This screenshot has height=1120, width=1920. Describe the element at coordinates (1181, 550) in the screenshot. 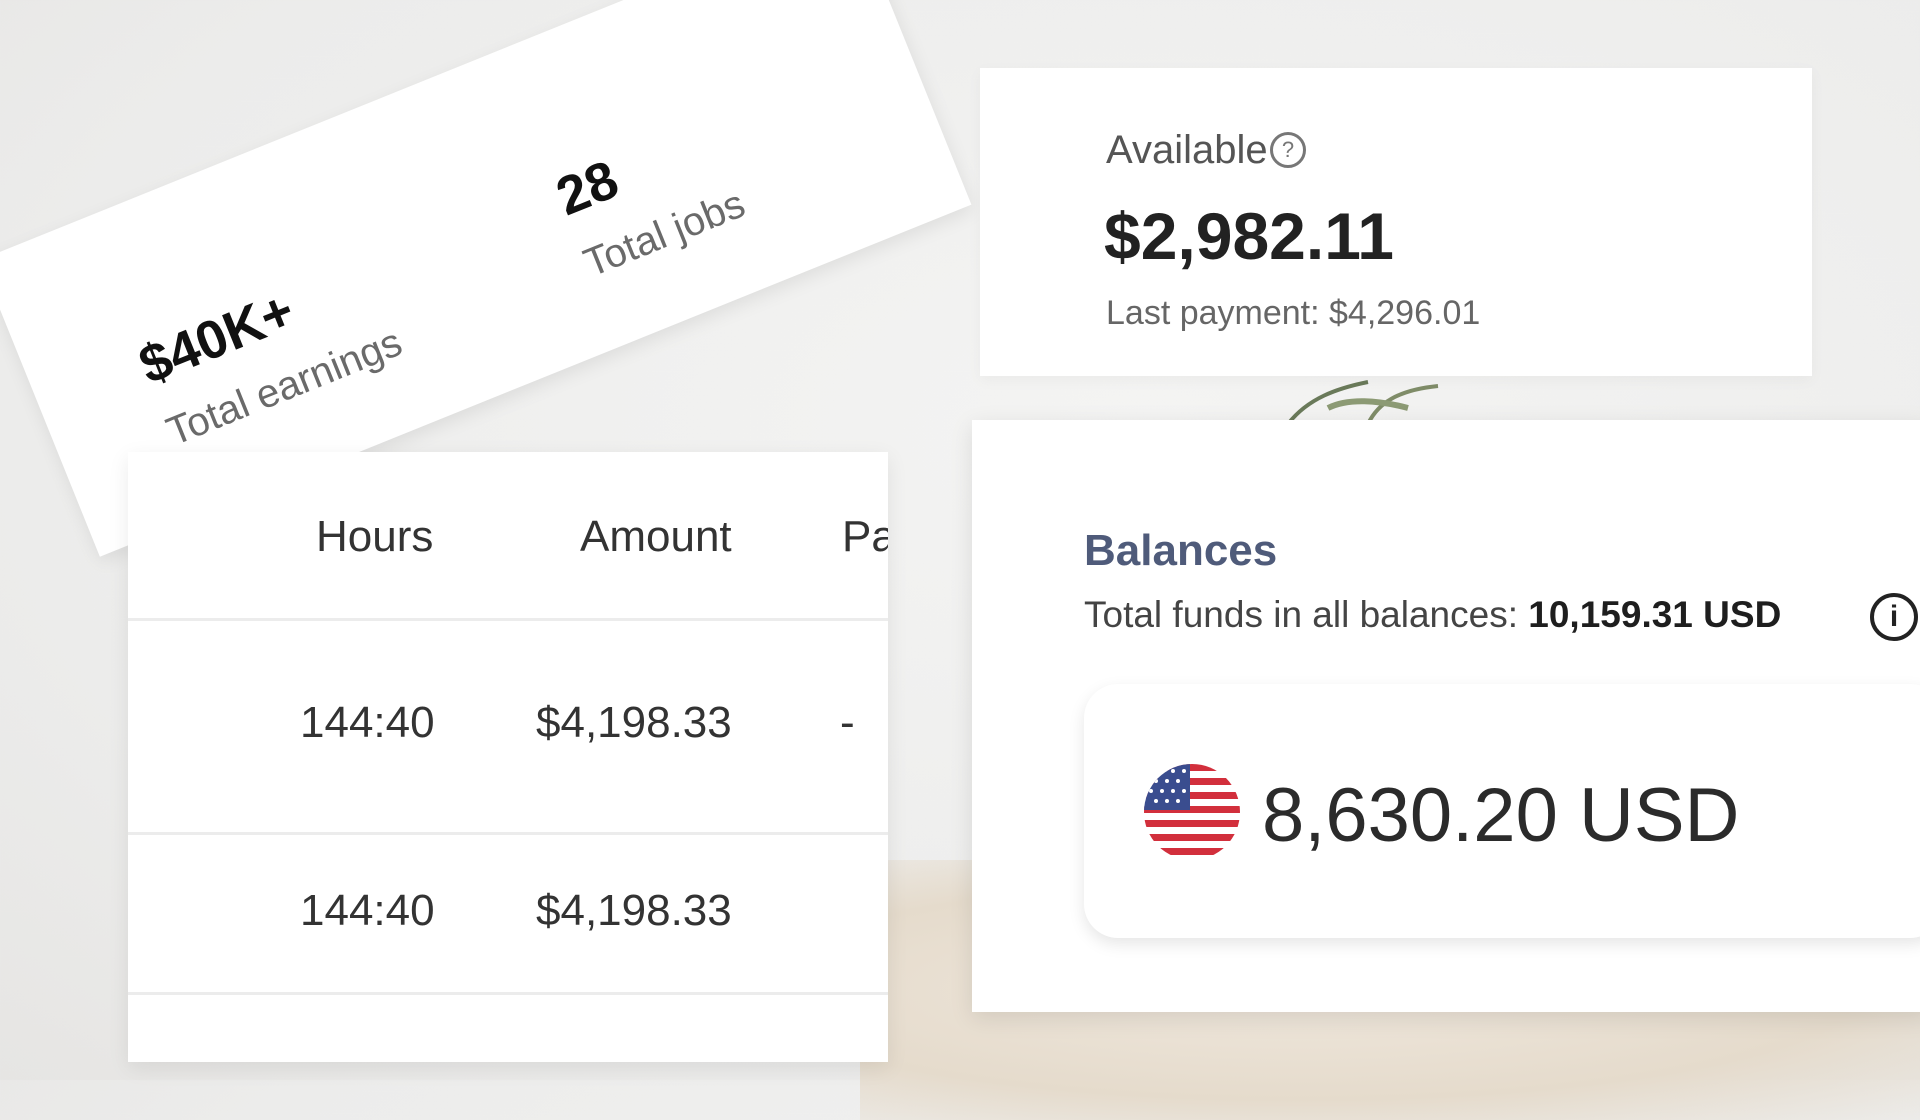

I see `balances-title: Balances` at that location.